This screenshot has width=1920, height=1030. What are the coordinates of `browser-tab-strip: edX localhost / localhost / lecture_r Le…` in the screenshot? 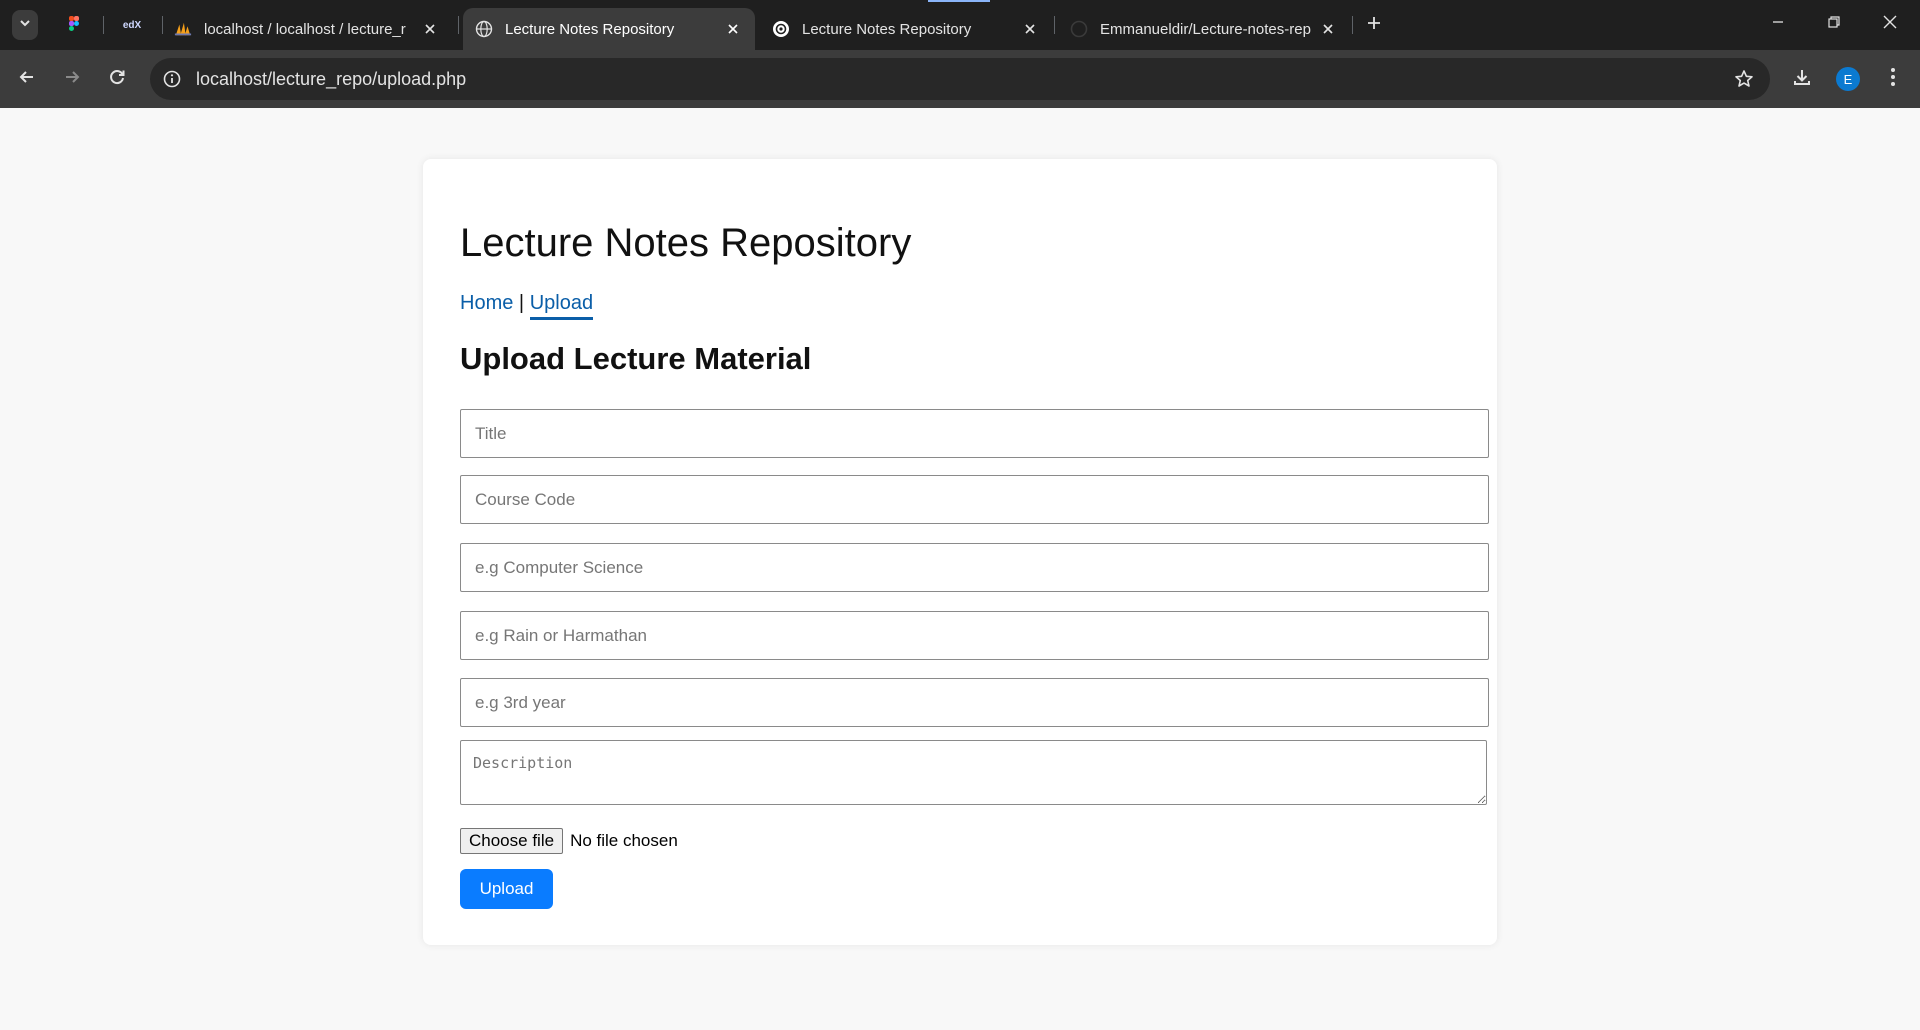 It's located at (960, 25).